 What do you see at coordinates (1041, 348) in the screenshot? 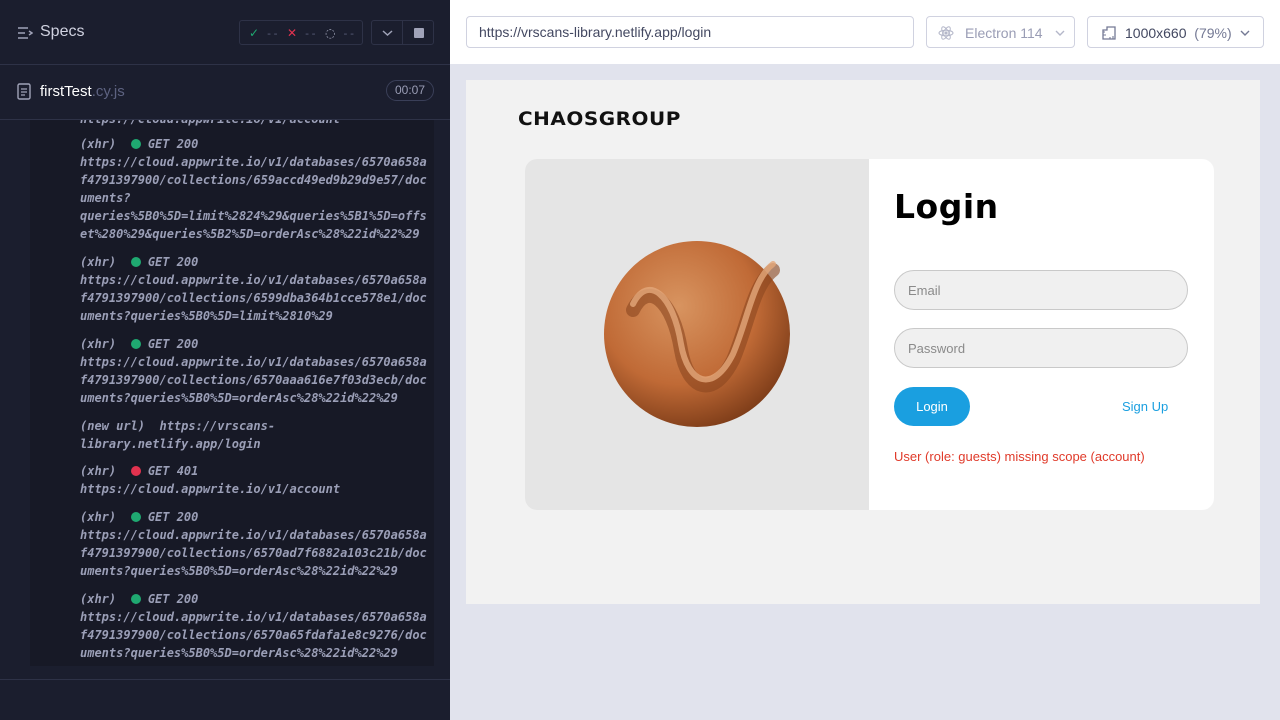
I see `password-field` at bounding box center [1041, 348].